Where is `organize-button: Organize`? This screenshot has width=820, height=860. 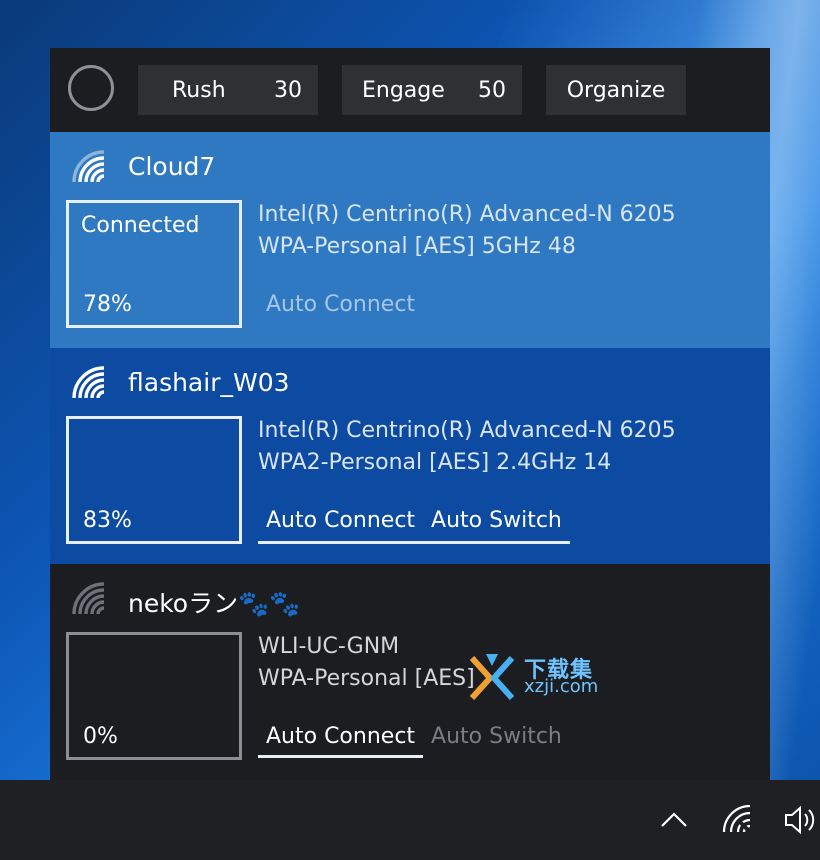 organize-button: Organize is located at coordinates (616, 90).